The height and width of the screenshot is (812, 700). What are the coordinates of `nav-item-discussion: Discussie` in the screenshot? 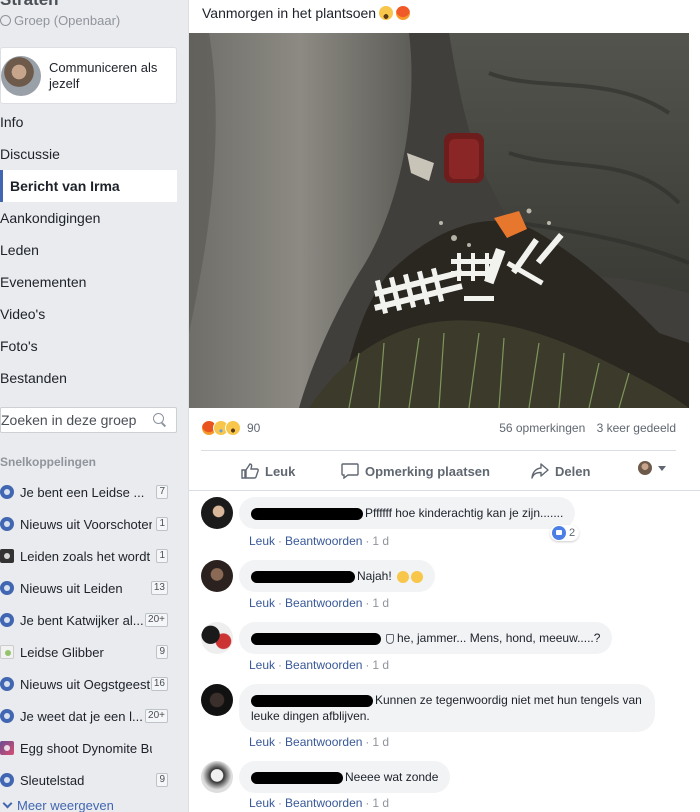 It's located at (88, 154).